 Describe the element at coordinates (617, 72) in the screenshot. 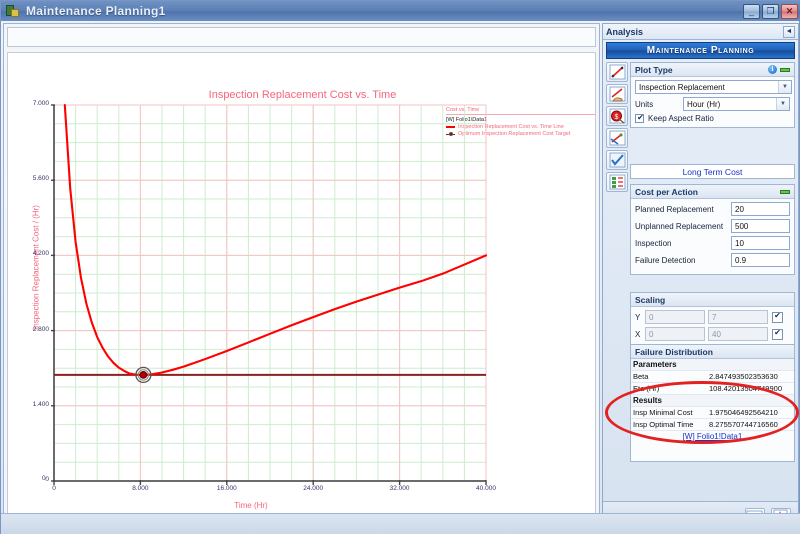

I see `plot-line-icon` at that location.